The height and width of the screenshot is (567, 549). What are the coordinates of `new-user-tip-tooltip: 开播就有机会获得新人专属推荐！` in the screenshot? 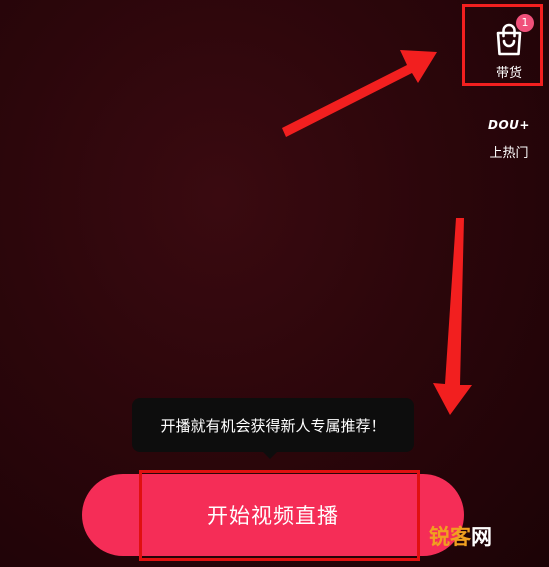 It's located at (273, 425).